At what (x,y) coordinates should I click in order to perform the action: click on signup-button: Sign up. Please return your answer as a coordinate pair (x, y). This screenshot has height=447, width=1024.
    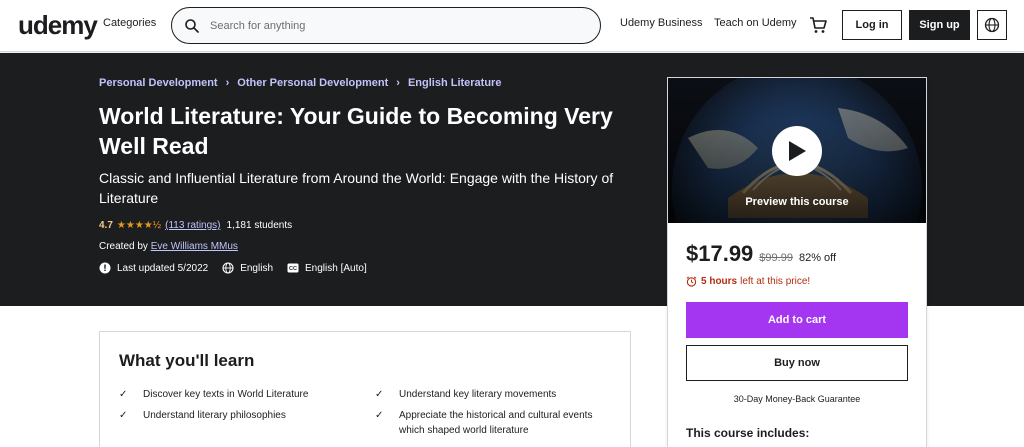
    Looking at the image, I should click on (939, 25).